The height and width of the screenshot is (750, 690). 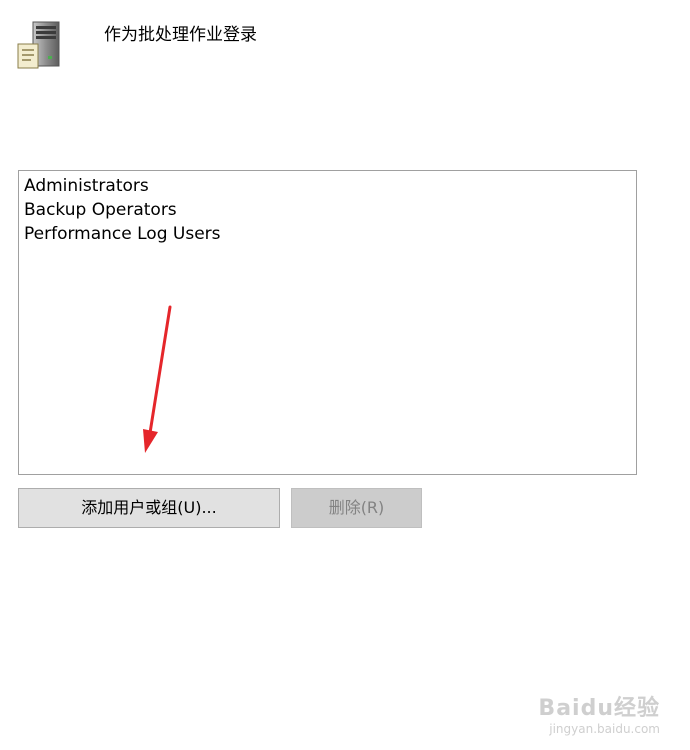 What do you see at coordinates (356, 508) in the screenshot?
I see `remove-button: 删除(R)` at bounding box center [356, 508].